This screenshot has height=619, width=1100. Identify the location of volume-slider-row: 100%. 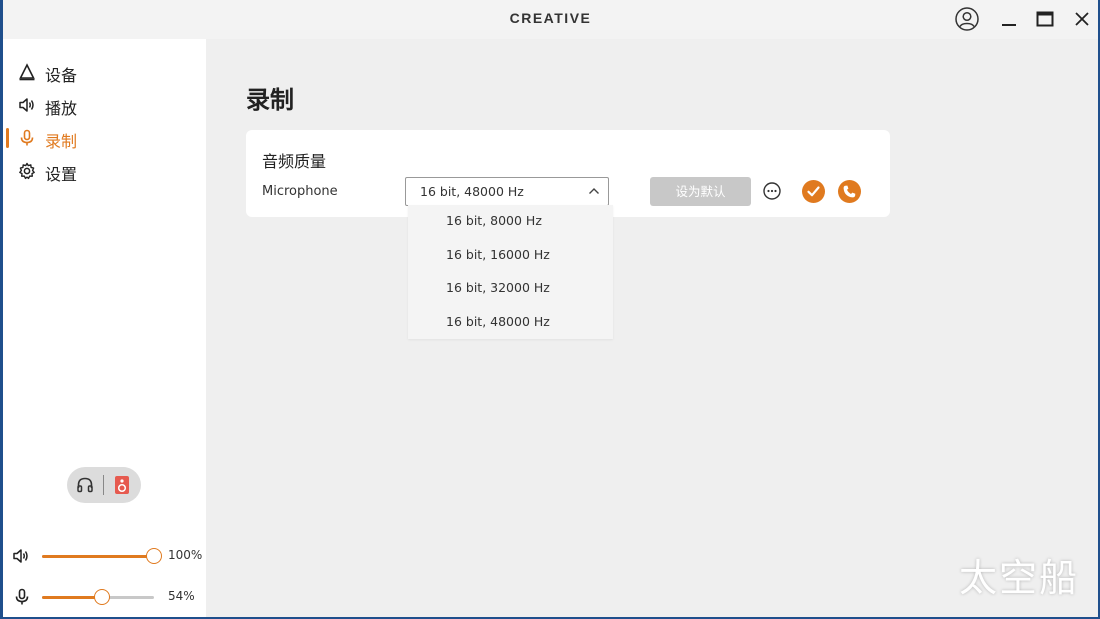
(104, 556).